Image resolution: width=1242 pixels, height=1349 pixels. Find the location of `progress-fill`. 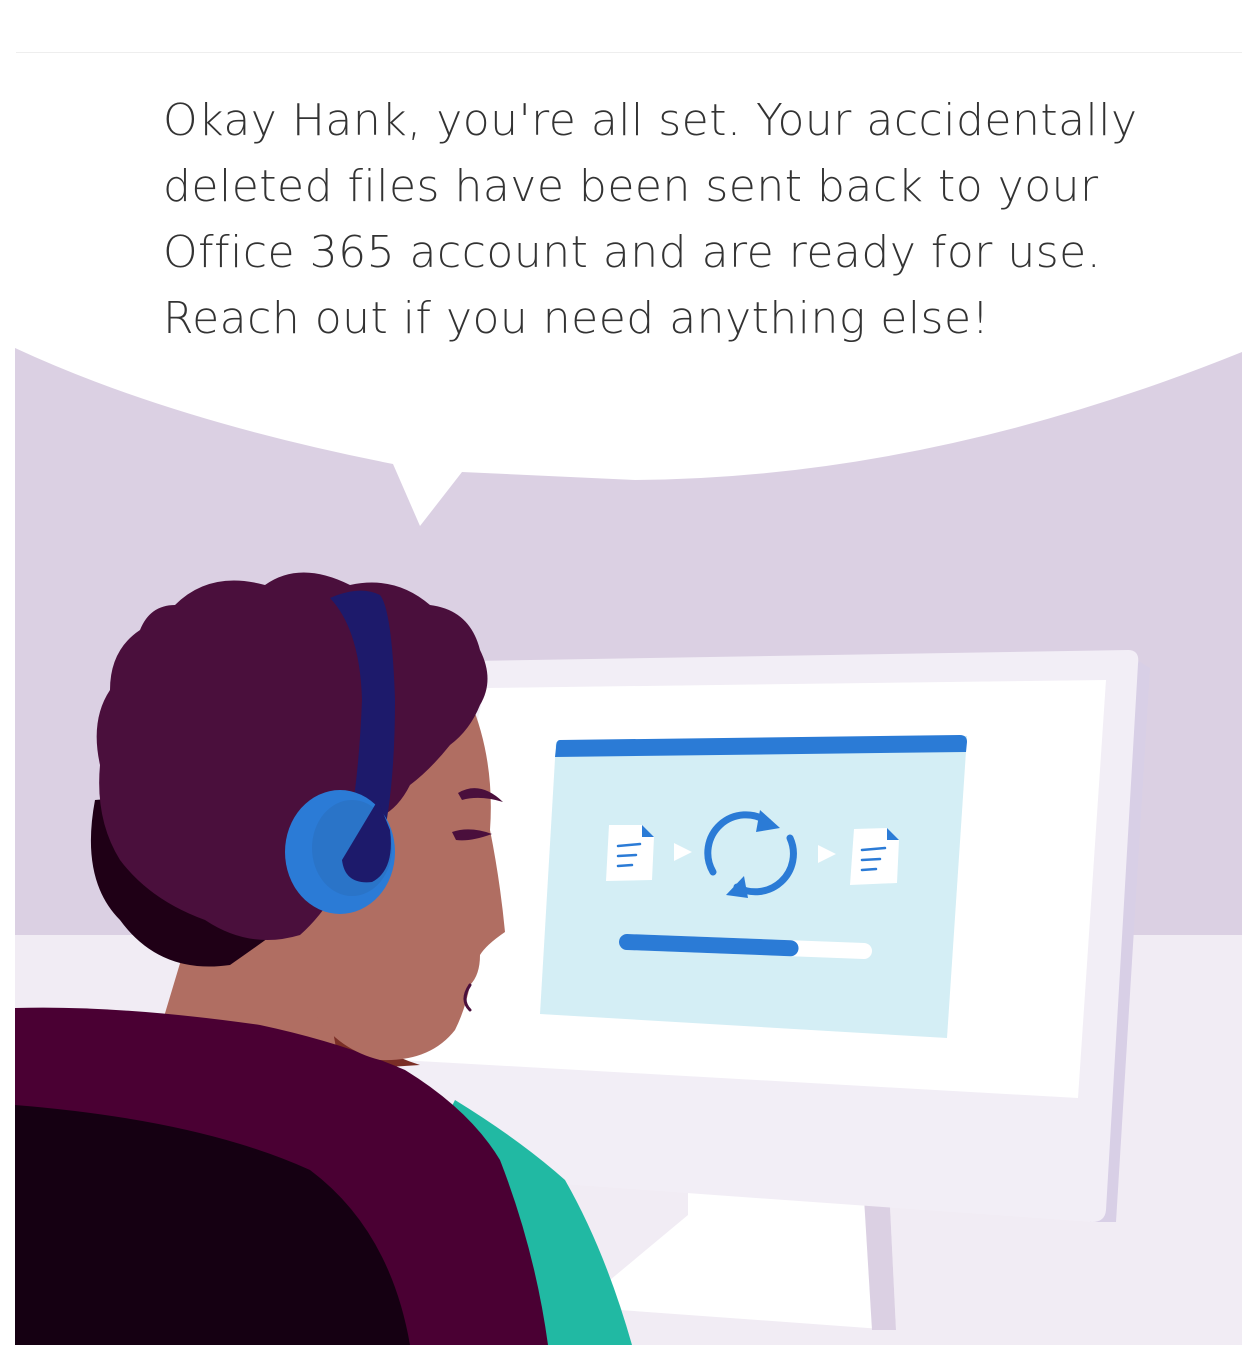

progress-fill is located at coordinates (709, 945).